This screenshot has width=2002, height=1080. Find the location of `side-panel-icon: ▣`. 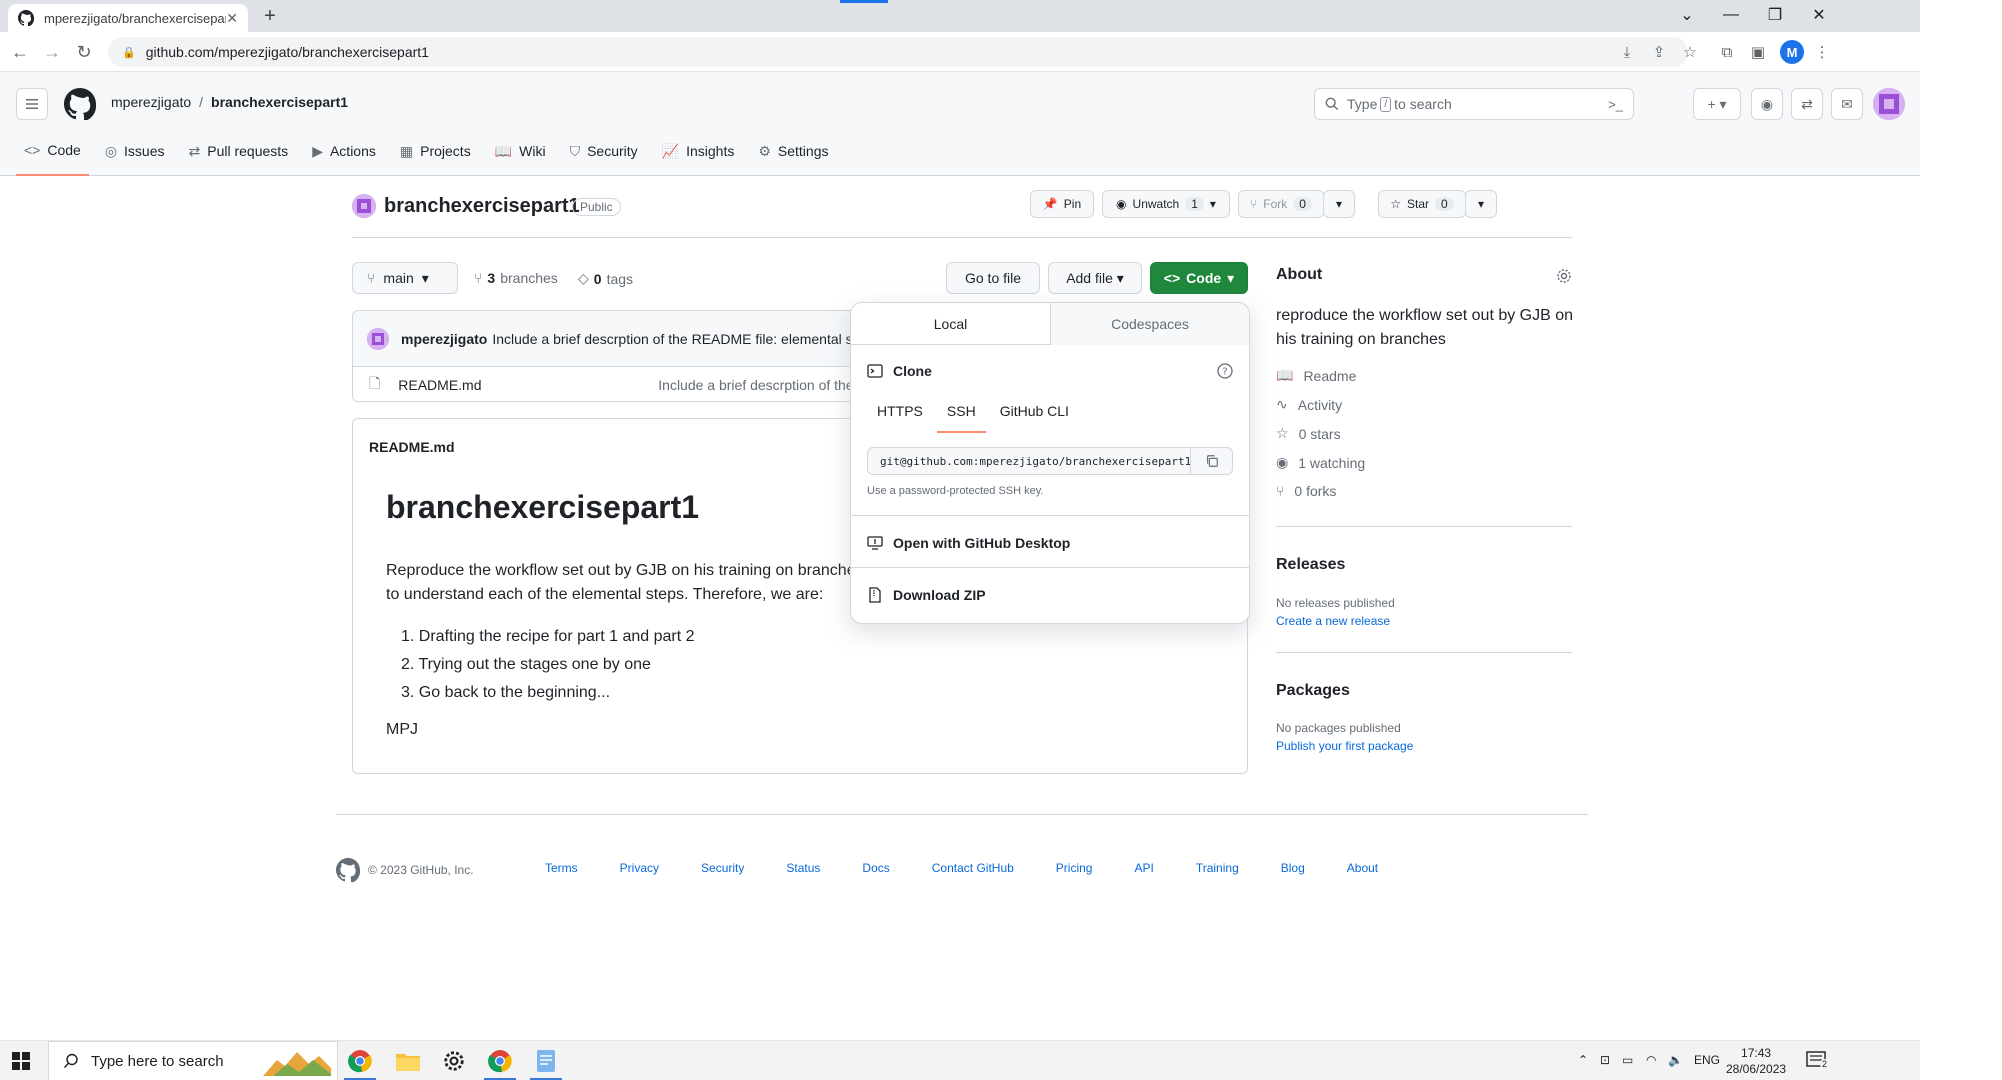

side-panel-icon: ▣ is located at coordinates (1758, 52).